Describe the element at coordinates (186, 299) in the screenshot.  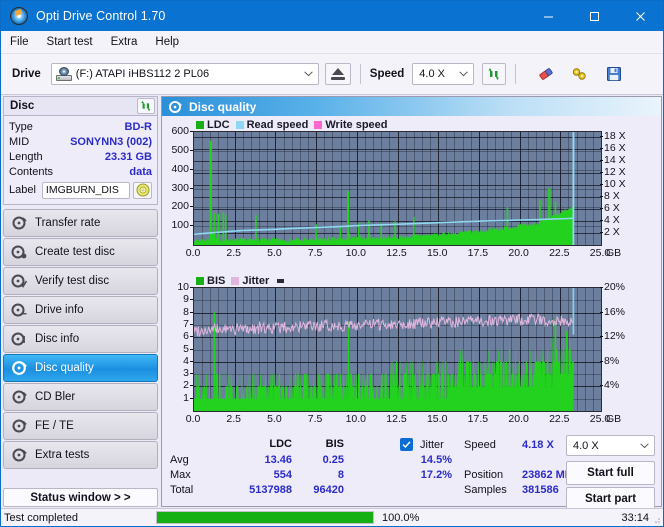
I see `y-tick-label: 9` at that location.